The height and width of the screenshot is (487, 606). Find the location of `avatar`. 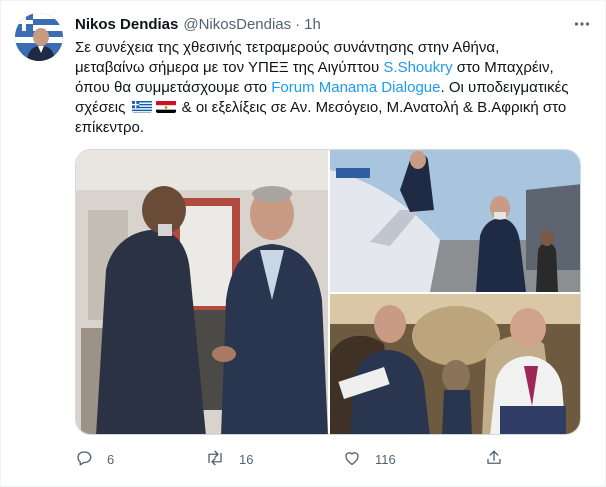

avatar is located at coordinates (39, 37).